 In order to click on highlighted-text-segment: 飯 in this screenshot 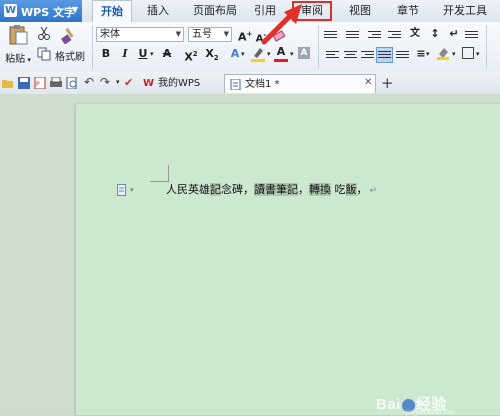, I will do `click(351, 189)`.